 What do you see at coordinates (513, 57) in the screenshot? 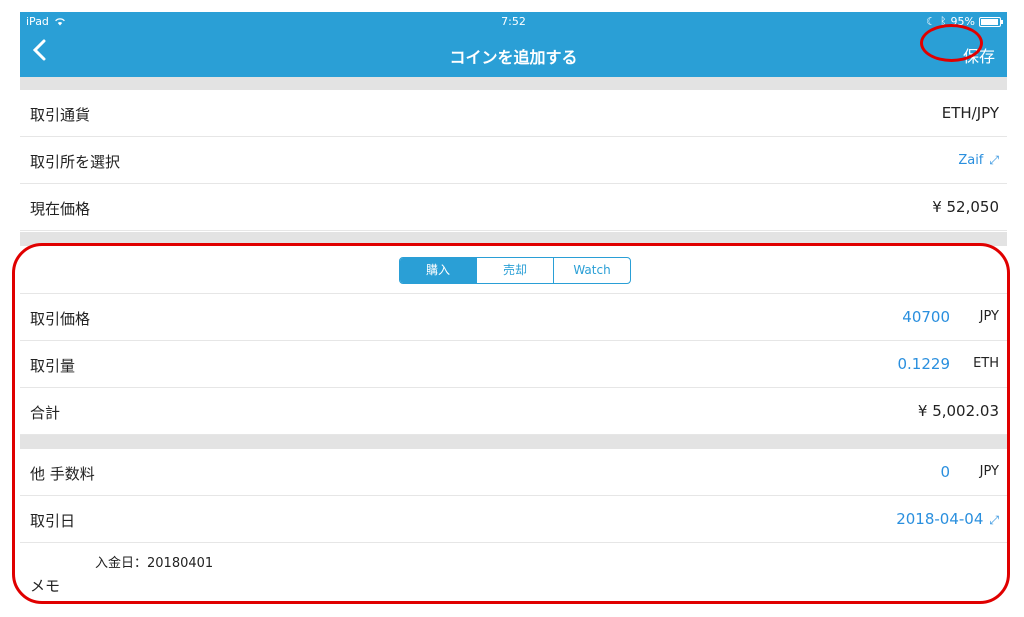
I see `page-title: コインを追加する` at bounding box center [513, 57].